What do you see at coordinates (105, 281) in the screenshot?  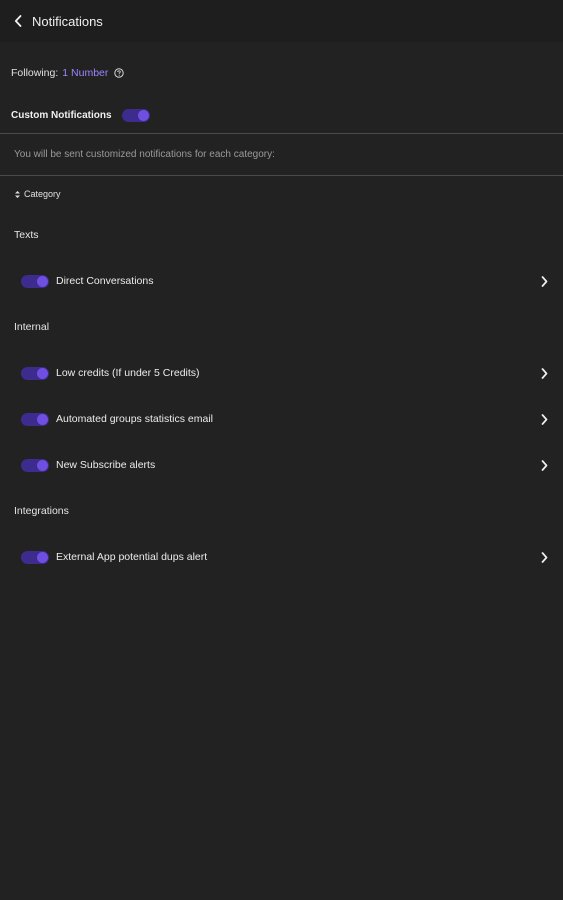 I see `item-label: Direct Conversations` at bounding box center [105, 281].